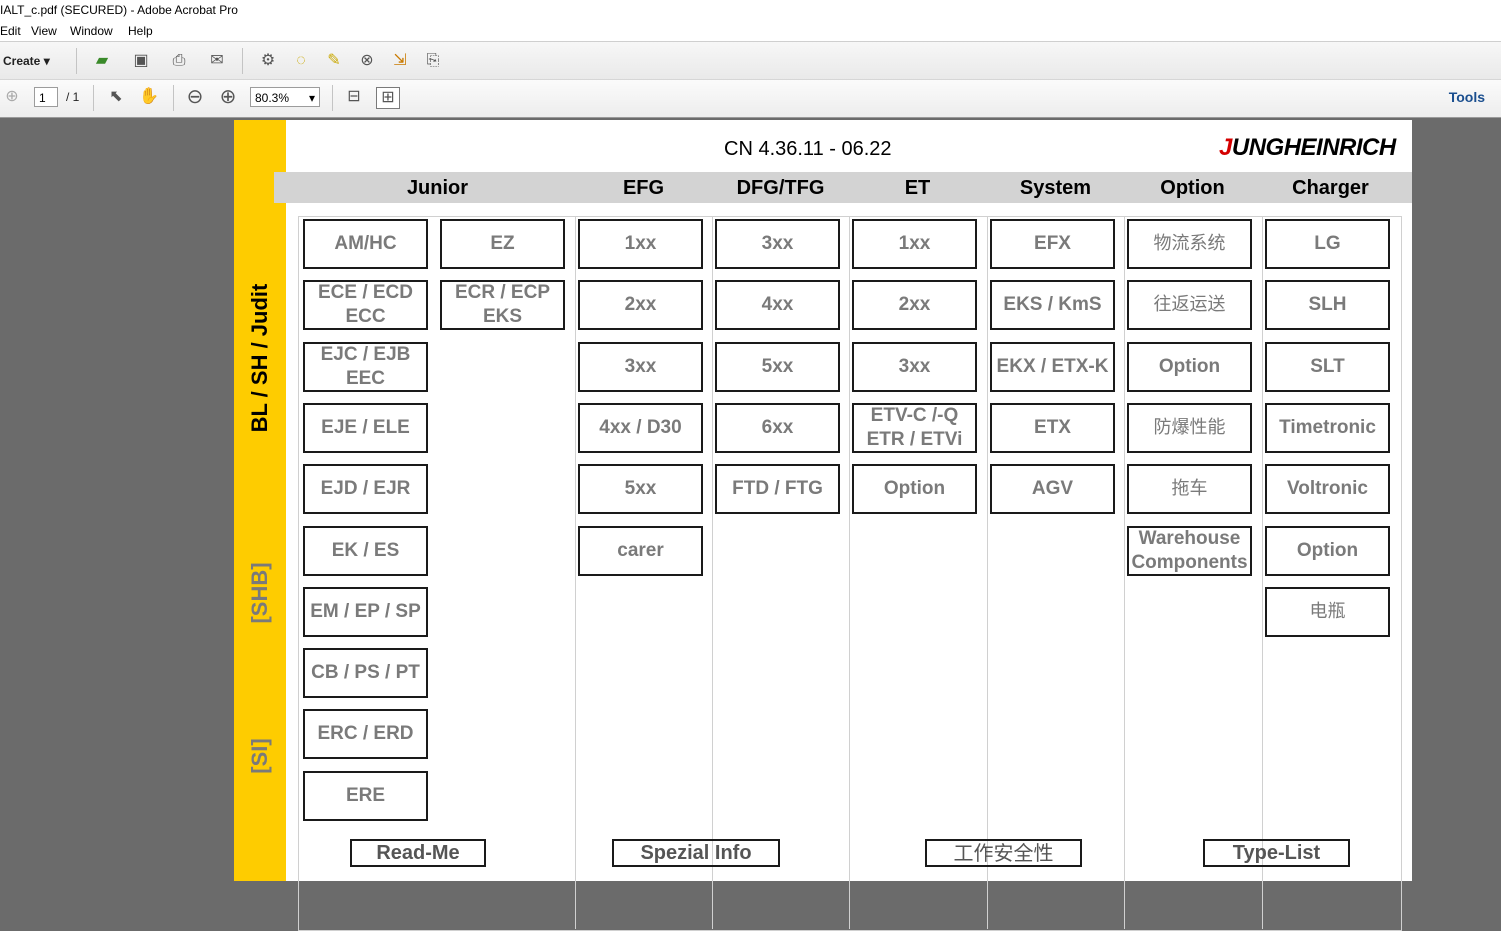 Image resolution: width=1501 pixels, height=931 pixels. What do you see at coordinates (1052, 489) in the screenshot?
I see `model-button: AGV` at bounding box center [1052, 489].